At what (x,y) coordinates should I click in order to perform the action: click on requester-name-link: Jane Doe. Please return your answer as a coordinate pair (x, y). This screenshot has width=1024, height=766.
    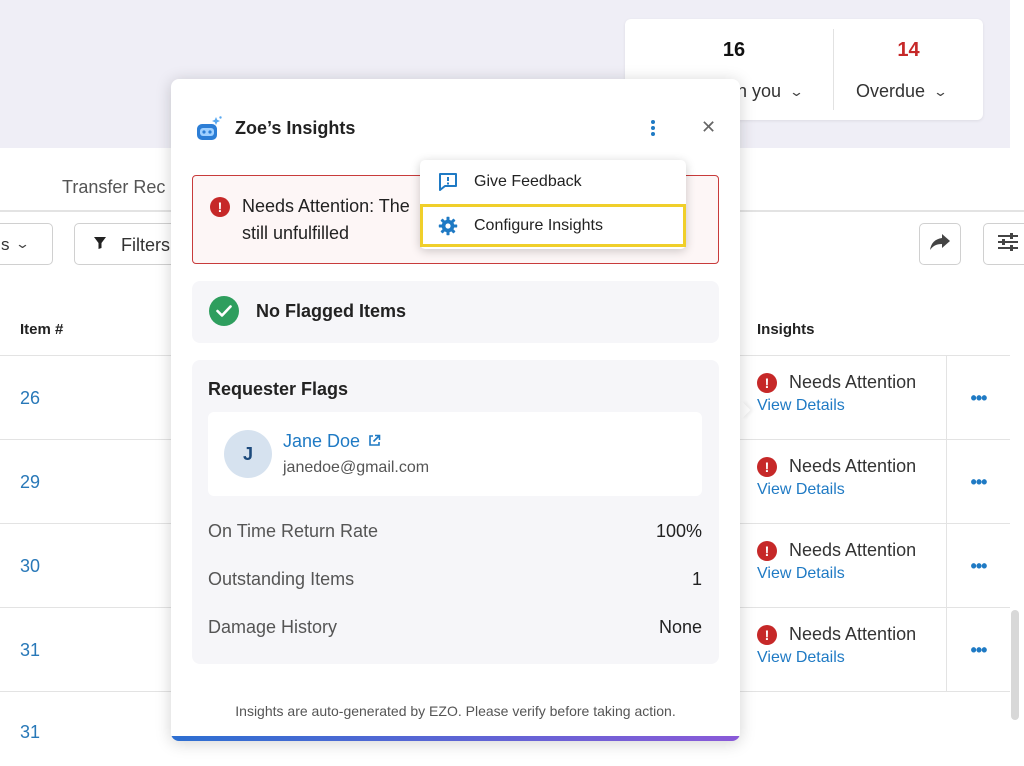
    Looking at the image, I should click on (332, 441).